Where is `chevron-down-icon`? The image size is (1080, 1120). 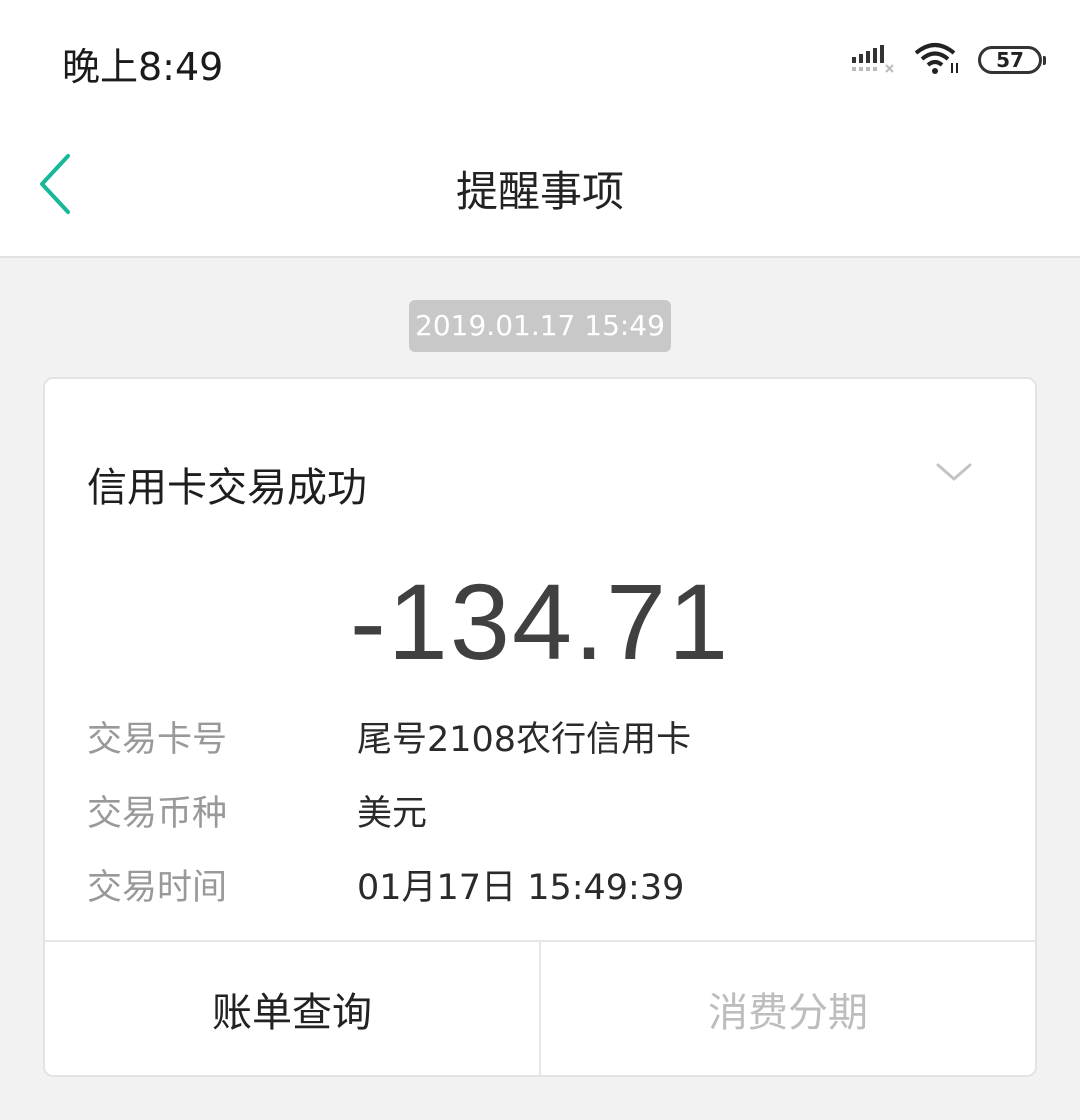
chevron-down-icon is located at coordinates (954, 475).